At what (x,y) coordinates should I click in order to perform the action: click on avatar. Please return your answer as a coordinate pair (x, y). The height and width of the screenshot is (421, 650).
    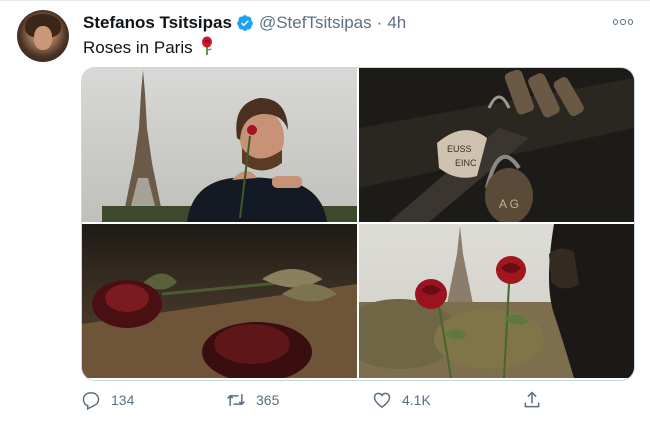
    Looking at the image, I should click on (43, 36).